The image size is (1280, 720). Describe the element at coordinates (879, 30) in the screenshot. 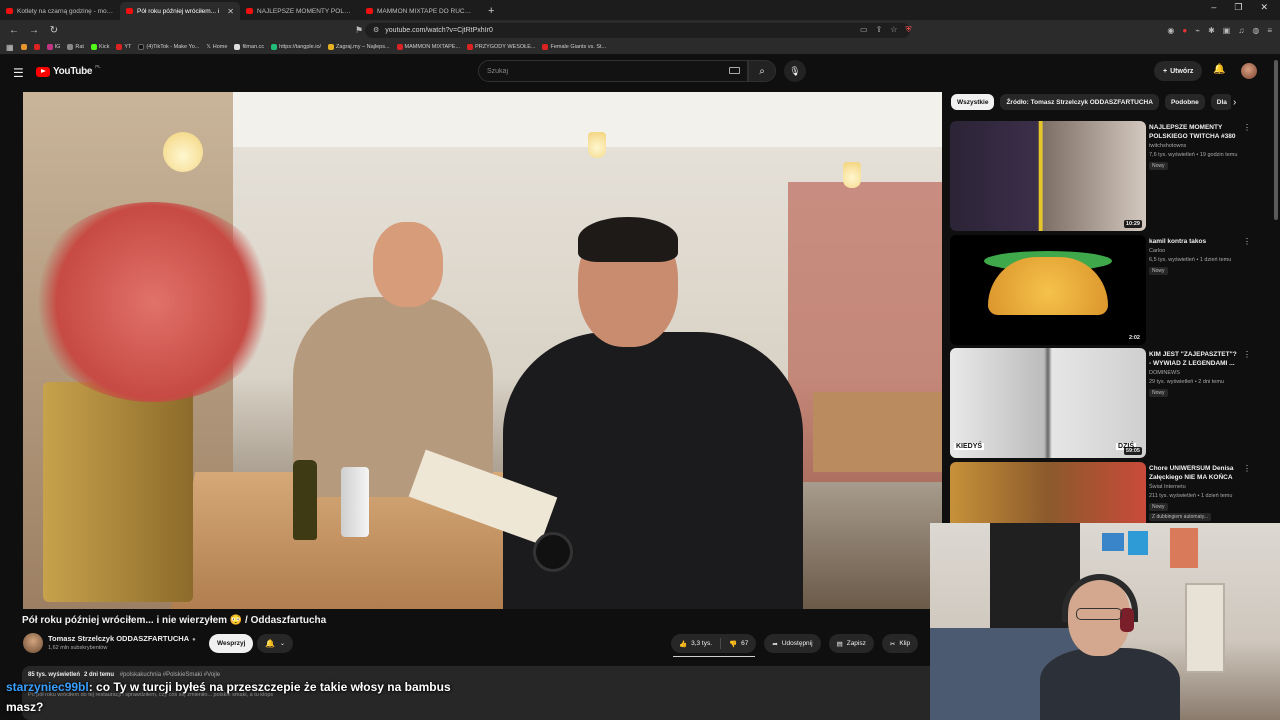

I see `share-page-icon: ⇪` at that location.